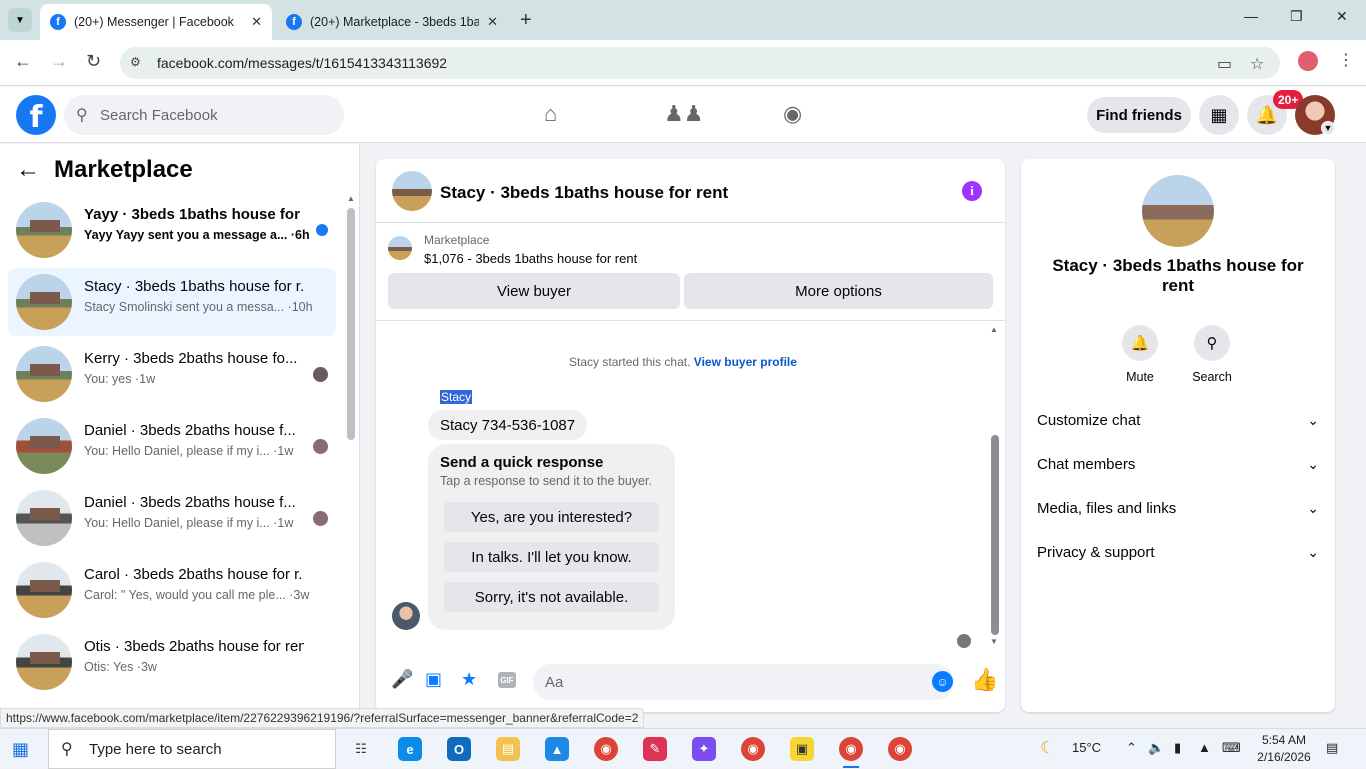  What do you see at coordinates (412, 191) in the screenshot?
I see `chat-avatar` at bounding box center [412, 191].